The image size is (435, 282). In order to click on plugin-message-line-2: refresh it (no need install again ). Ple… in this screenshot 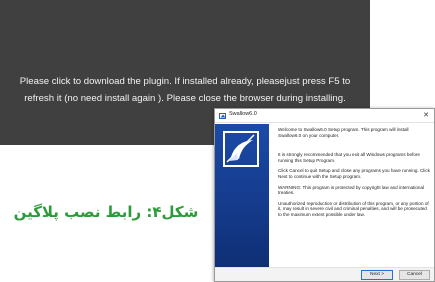, I will do `click(185, 98)`.